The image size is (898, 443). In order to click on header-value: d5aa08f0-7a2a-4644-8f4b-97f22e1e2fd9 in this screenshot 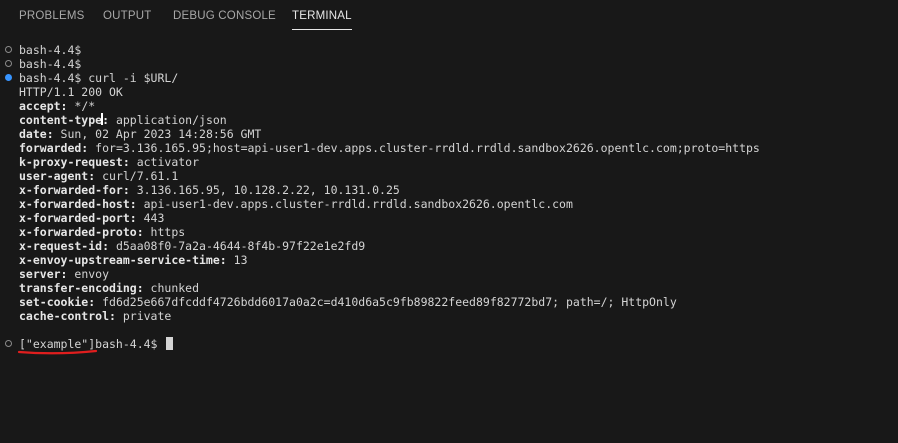, I will do `click(237, 246)`.